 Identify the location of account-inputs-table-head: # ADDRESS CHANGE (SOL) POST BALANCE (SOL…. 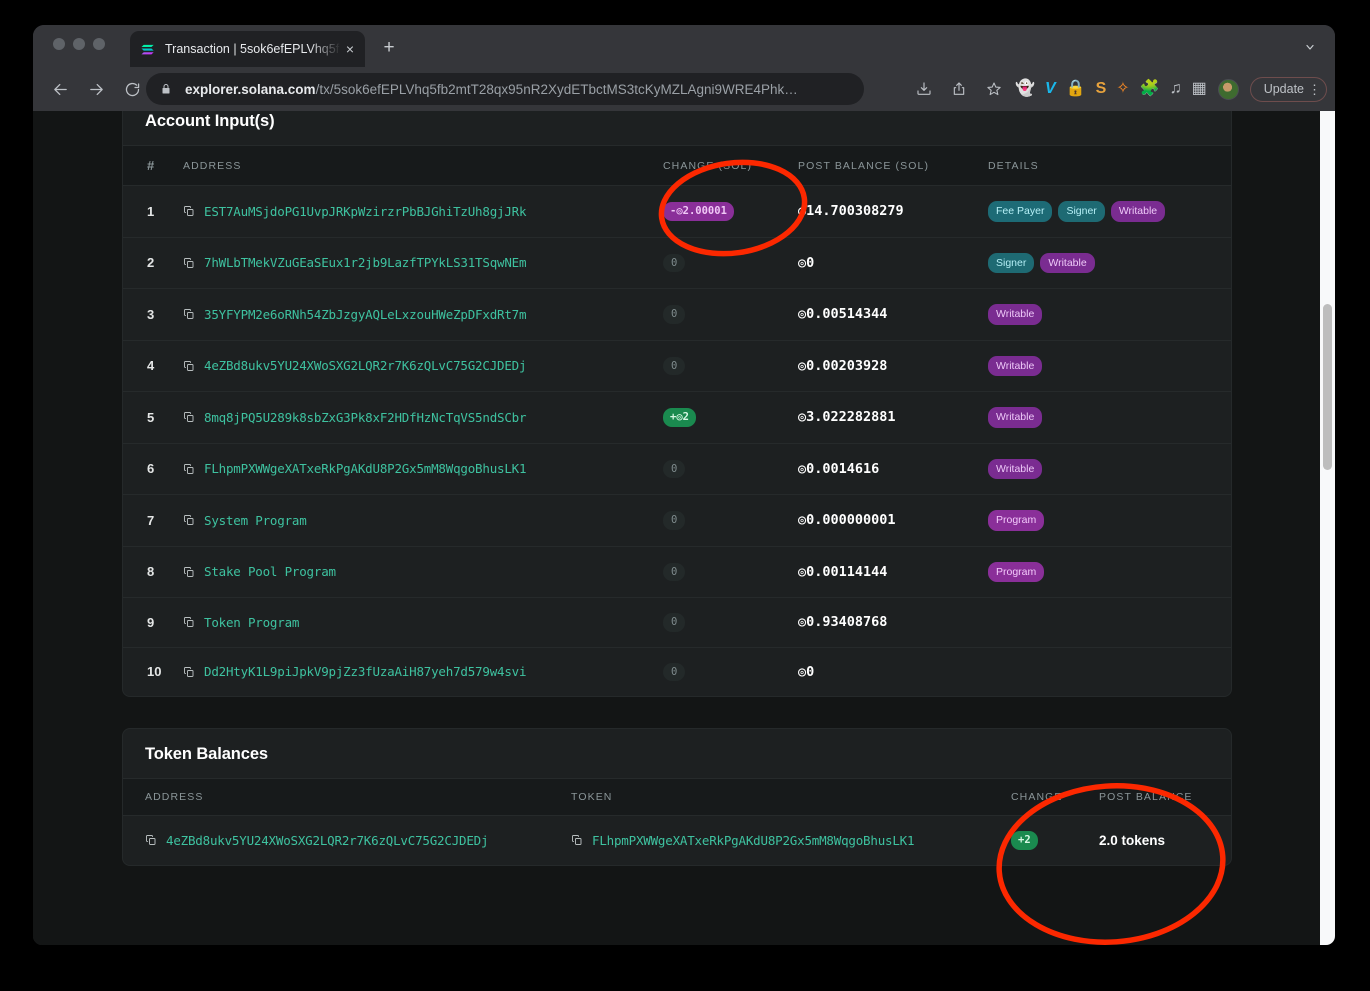
(677, 165).